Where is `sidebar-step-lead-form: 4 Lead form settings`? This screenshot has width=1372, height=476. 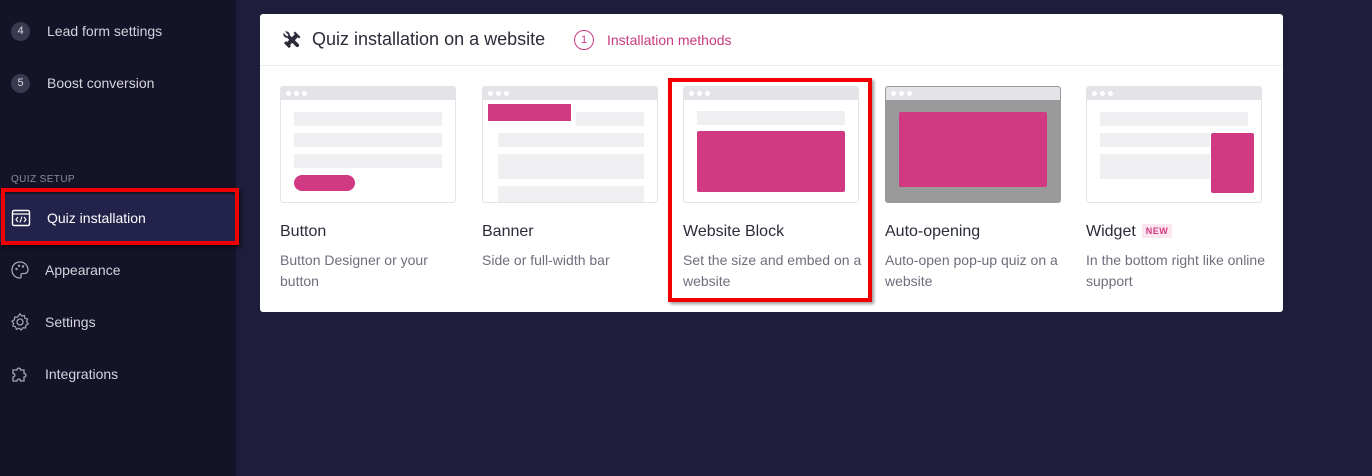 sidebar-step-lead-form: 4 Lead form settings is located at coordinates (118, 31).